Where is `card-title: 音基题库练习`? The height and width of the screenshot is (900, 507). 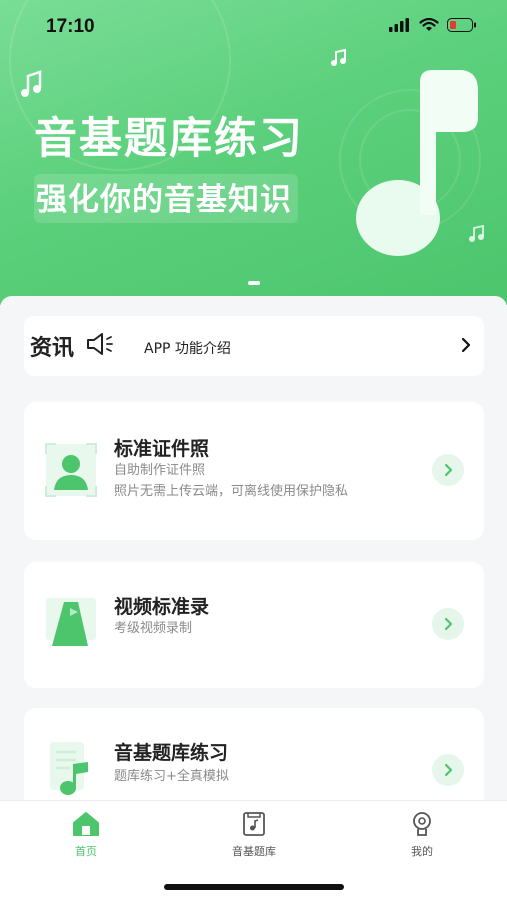
card-title: 音基题库练习 is located at coordinates (171, 753).